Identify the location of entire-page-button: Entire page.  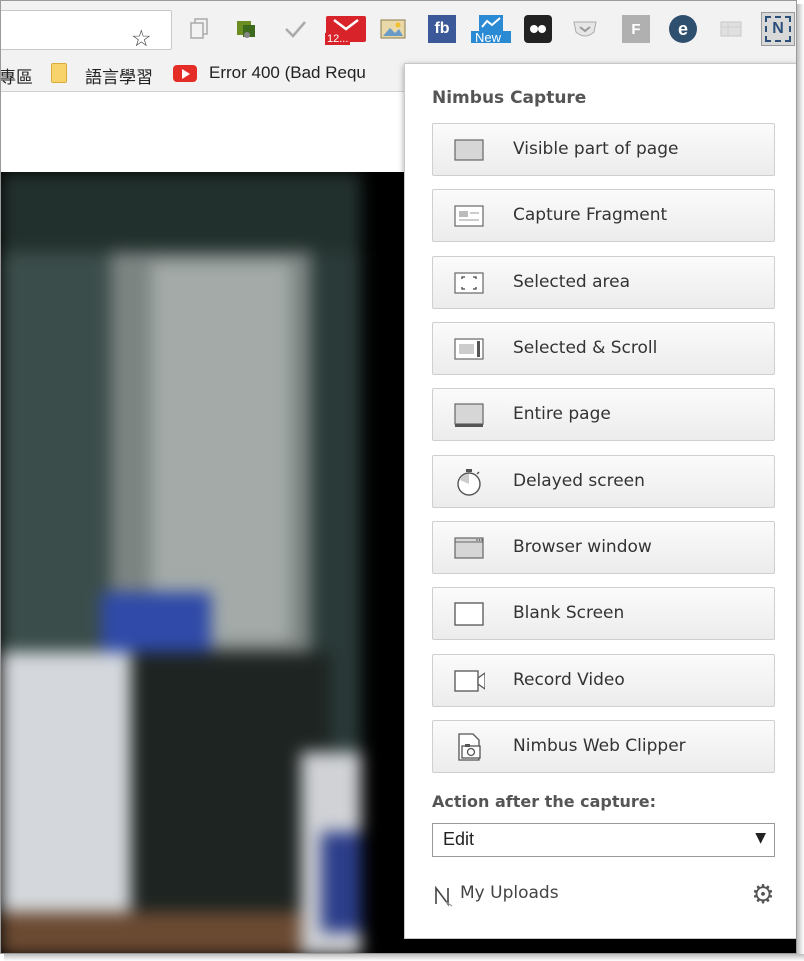
(603, 414).